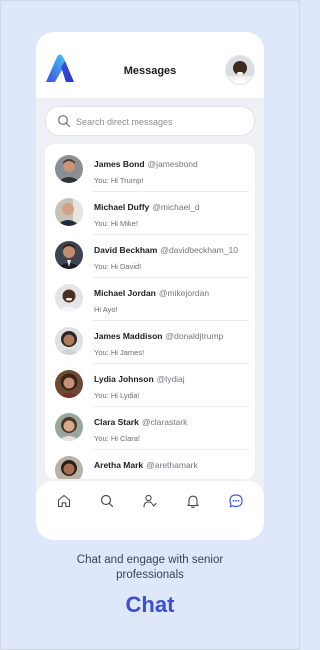  What do you see at coordinates (172, 164) in the screenshot?
I see `contact-handle: @jamesbond` at bounding box center [172, 164].